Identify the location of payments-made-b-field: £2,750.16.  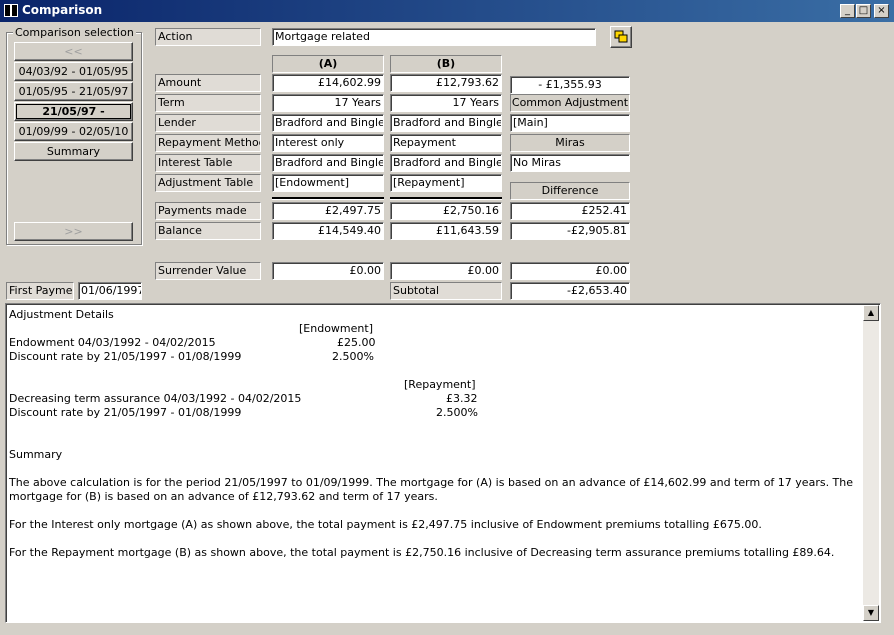
(446, 211).